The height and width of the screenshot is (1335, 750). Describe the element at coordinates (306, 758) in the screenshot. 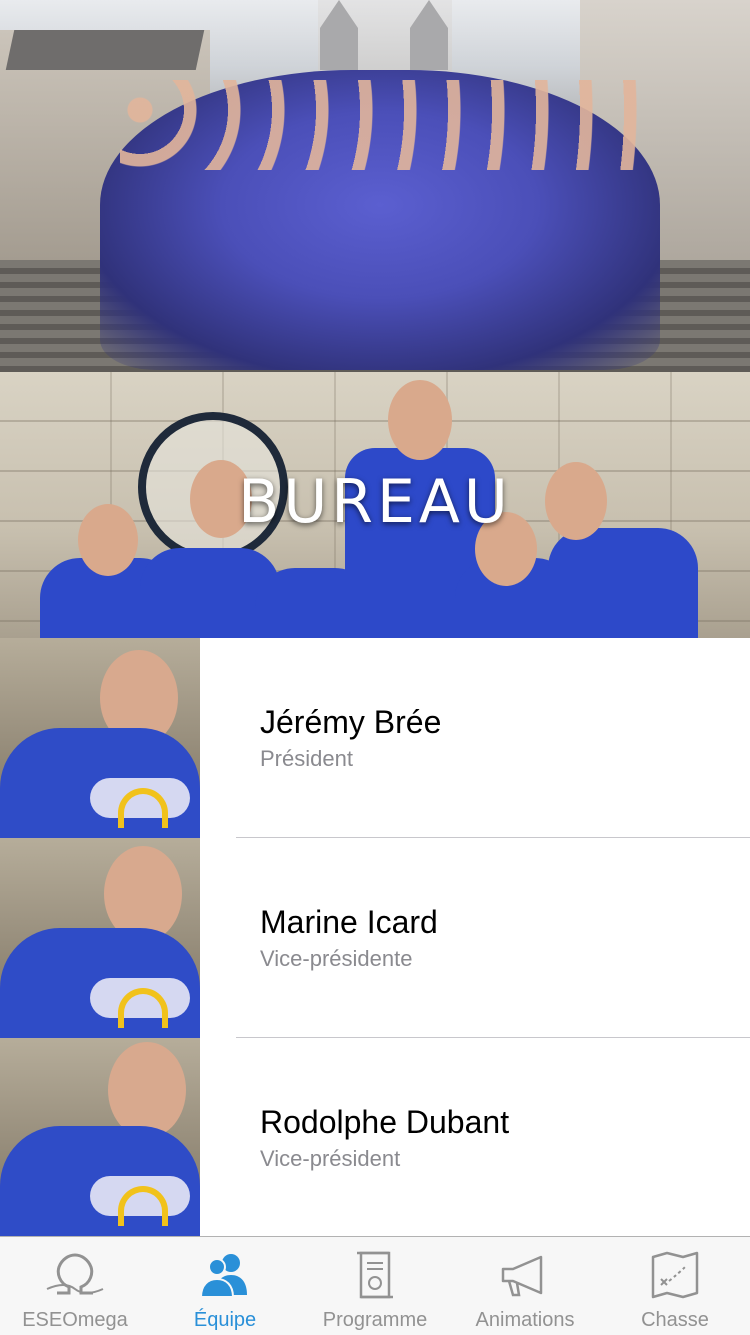

I see `member-role: Président` at that location.